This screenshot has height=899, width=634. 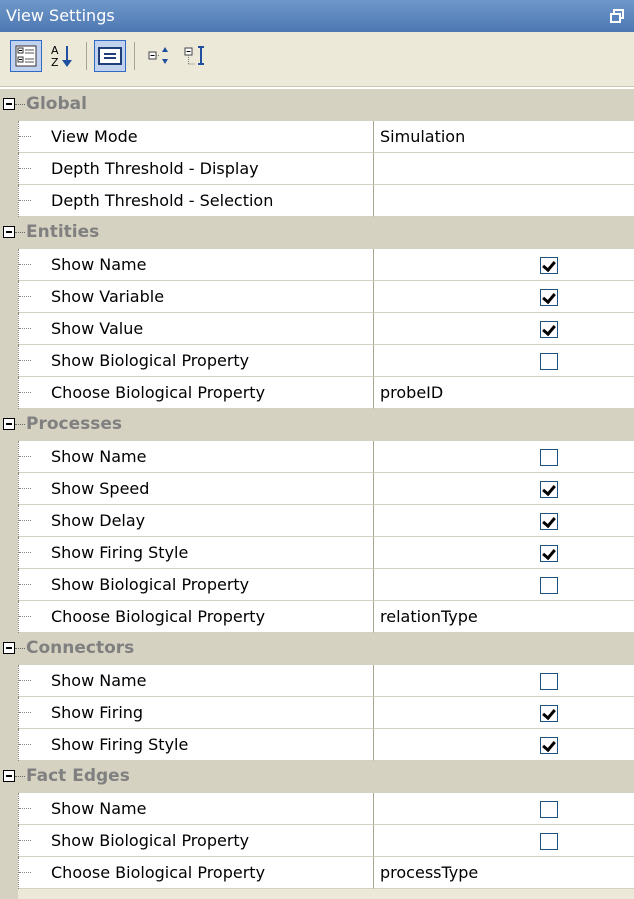 What do you see at coordinates (110, 56) in the screenshot?
I see `property-pages-button` at bounding box center [110, 56].